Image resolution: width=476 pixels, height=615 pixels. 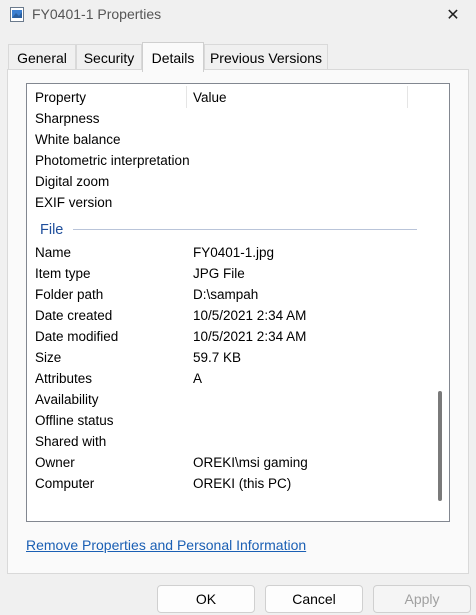 I want to click on tab-previous-versions-label: Previous Versions, so click(x=266, y=57).